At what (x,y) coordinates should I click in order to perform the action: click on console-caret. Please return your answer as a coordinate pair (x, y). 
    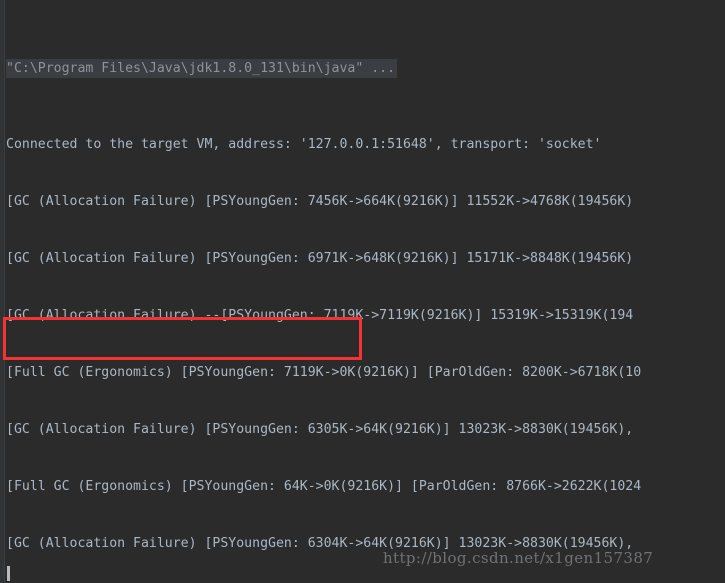
    Looking at the image, I should click on (8, 573).